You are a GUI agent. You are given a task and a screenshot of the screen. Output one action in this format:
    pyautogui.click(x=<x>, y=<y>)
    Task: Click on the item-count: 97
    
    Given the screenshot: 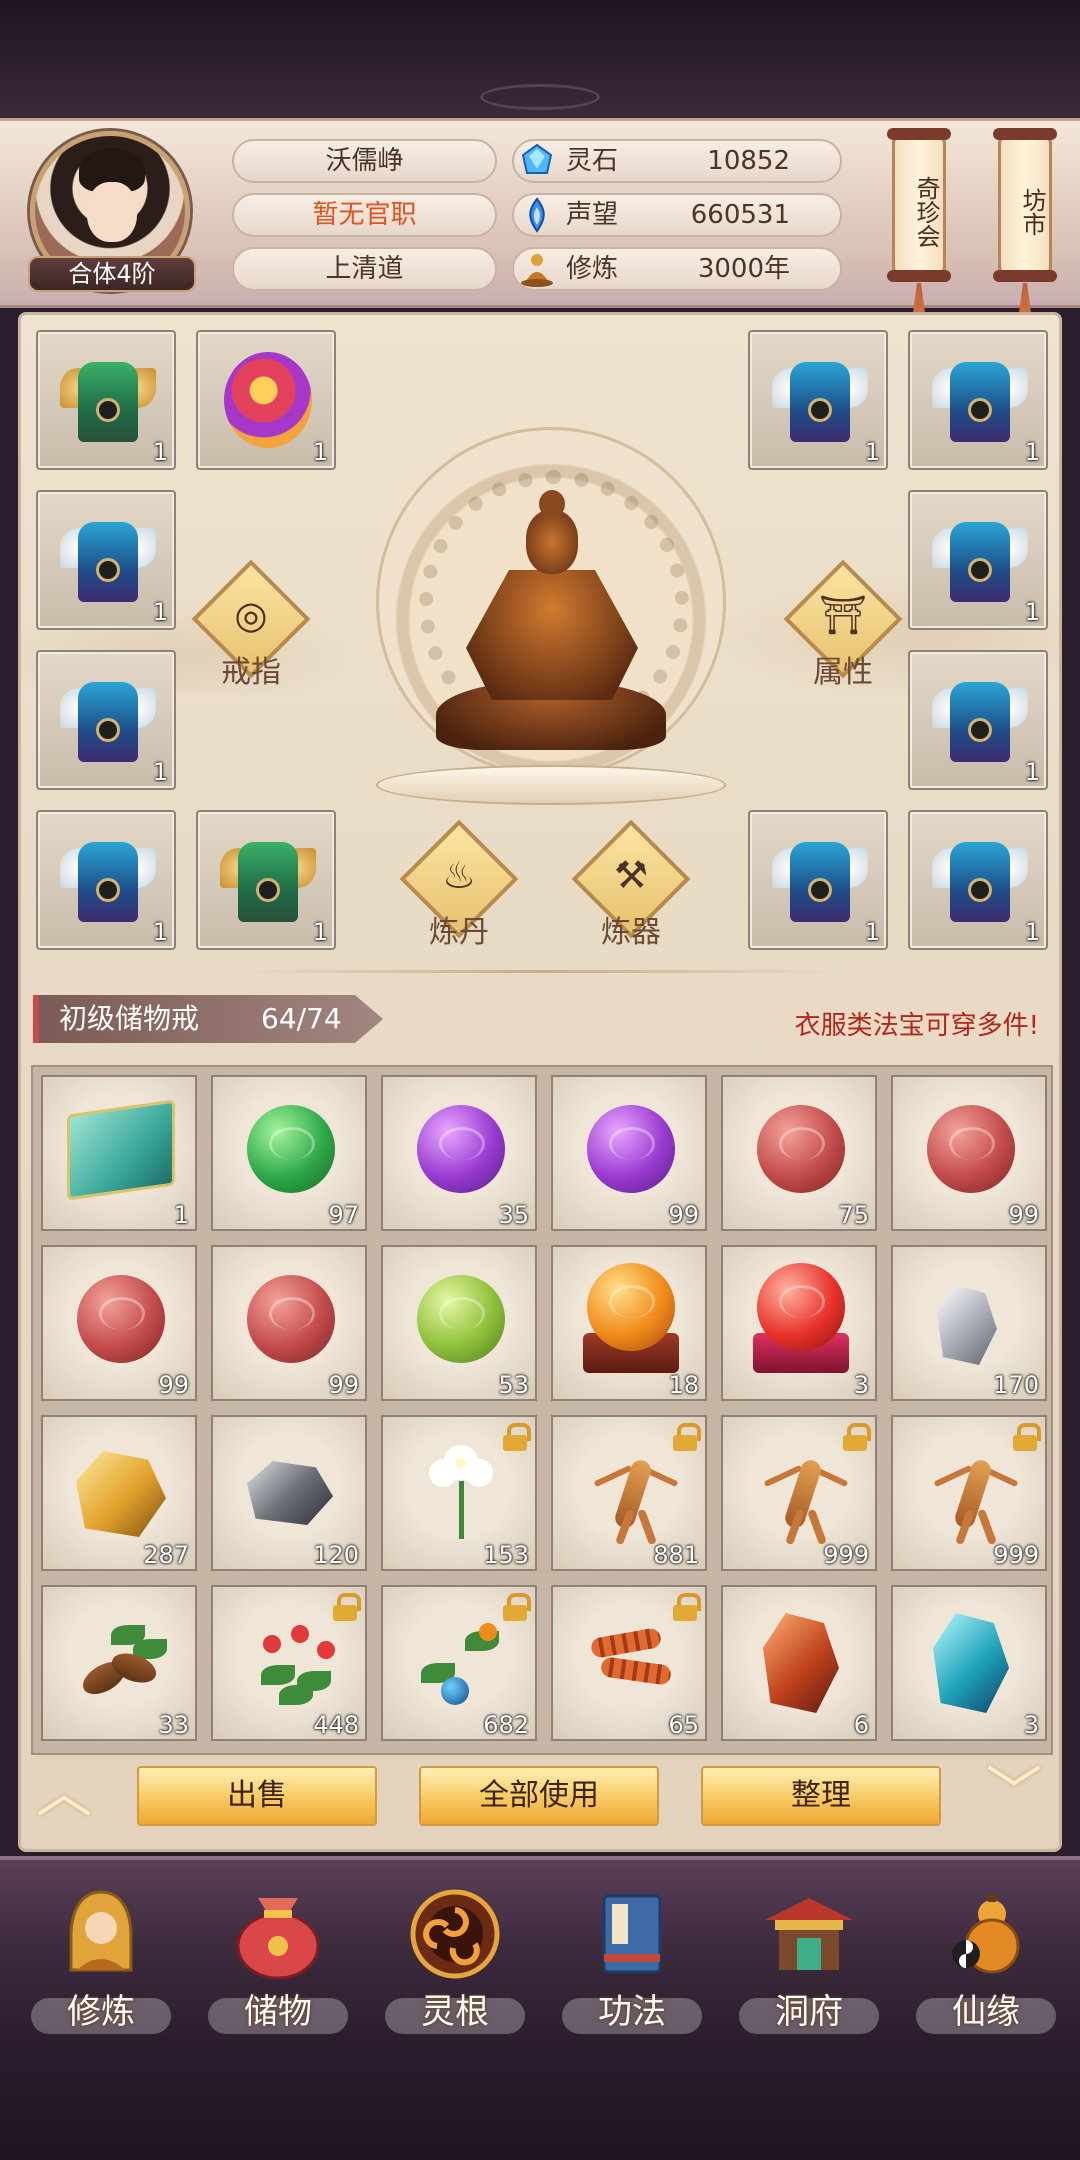 What is the action you would take?
    pyautogui.click(x=343, y=1215)
    